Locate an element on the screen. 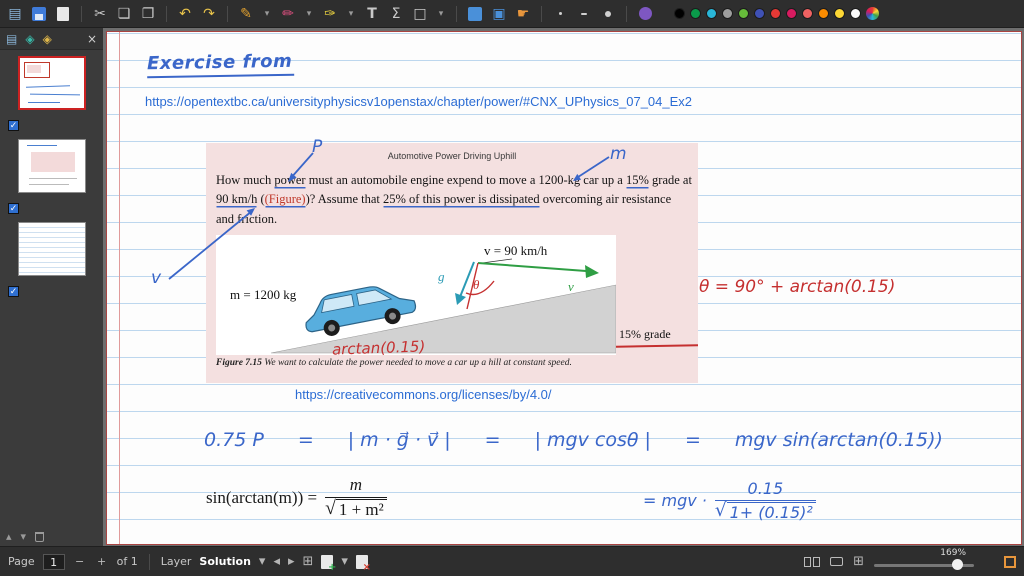 This screenshot has width=1024, height=576. sidebar-bottom-toolbar: ▴ ▾ is located at coordinates (25, 536).